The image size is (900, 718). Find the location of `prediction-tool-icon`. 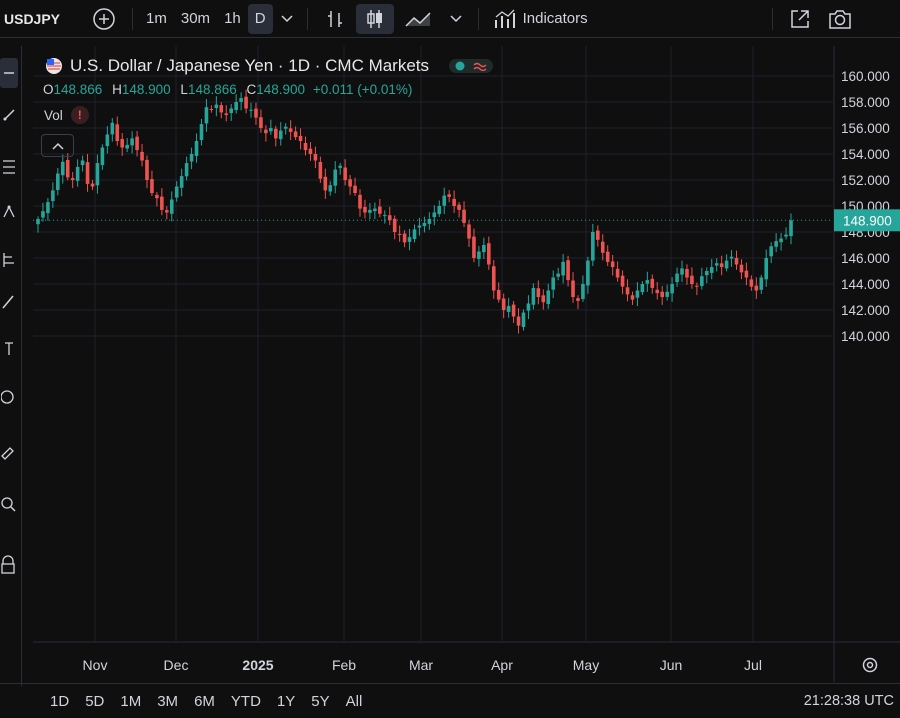

prediction-tool-icon is located at coordinates (9, 260).